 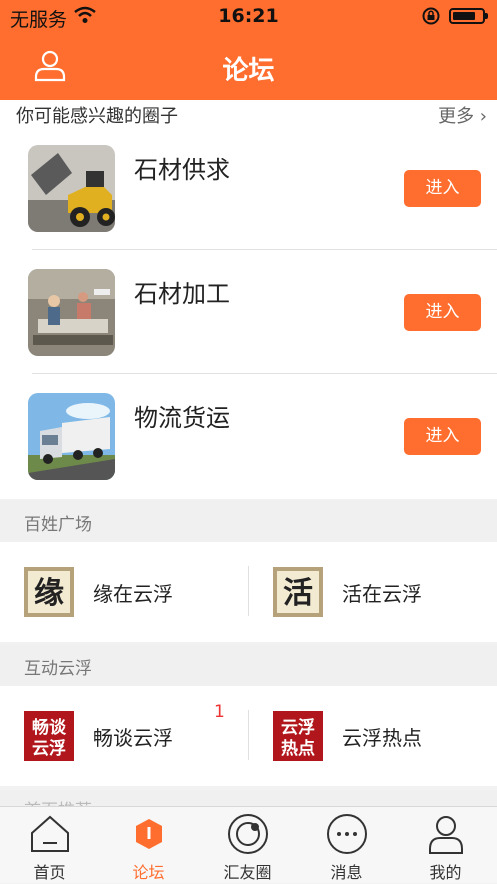 I want to click on home-icon, so click(x=50, y=833).